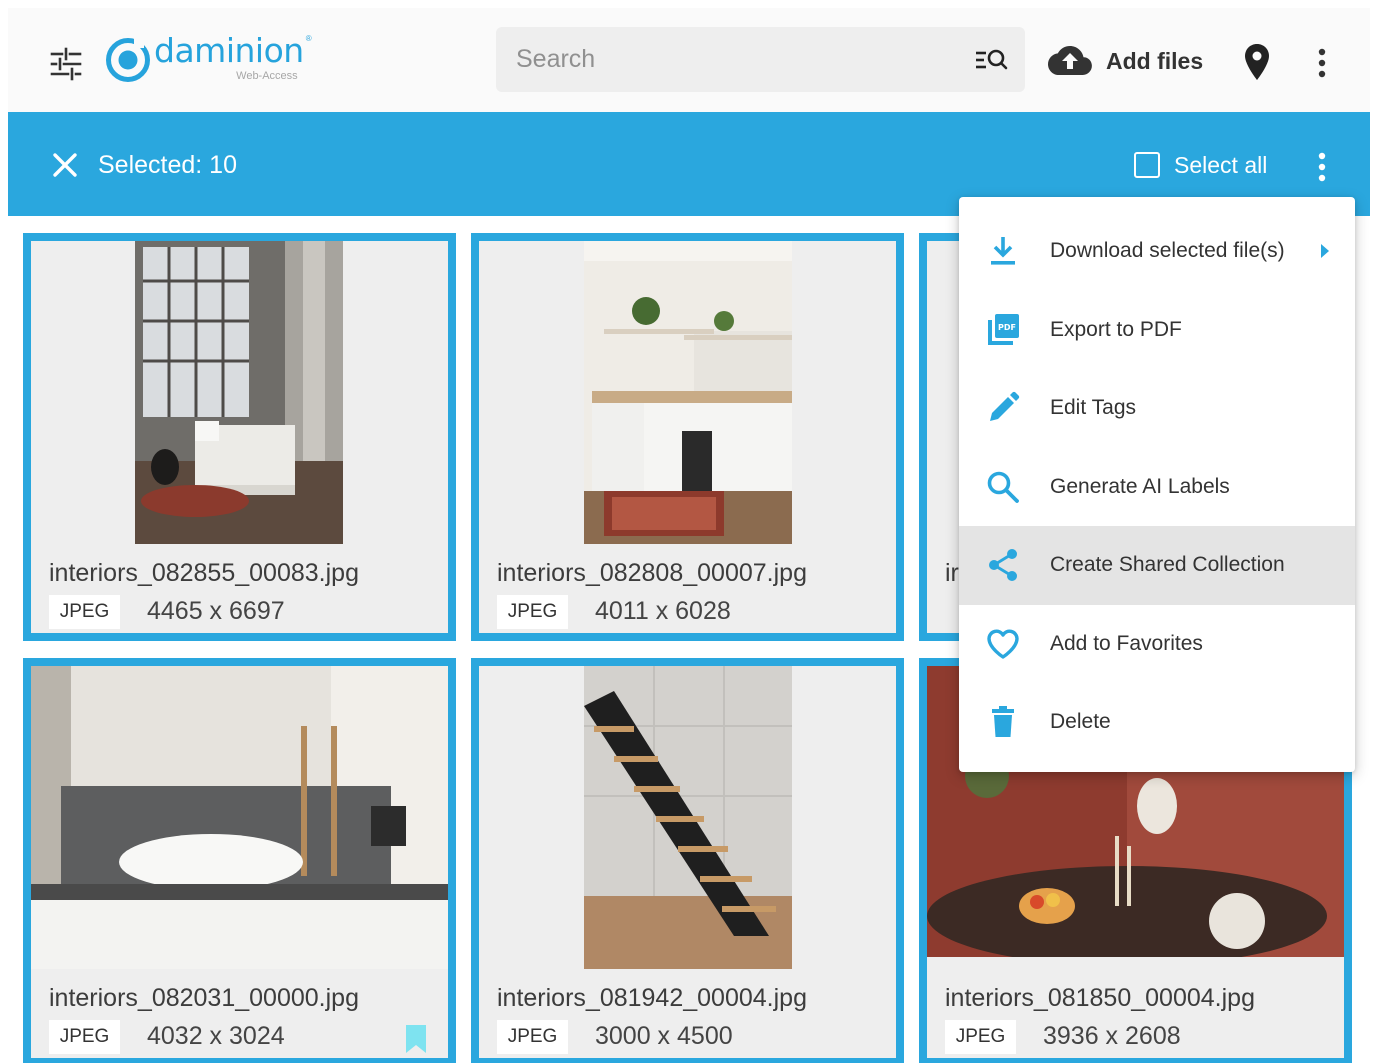 The height and width of the screenshot is (1063, 1375). I want to click on map-pin-icon, so click(1257, 62).